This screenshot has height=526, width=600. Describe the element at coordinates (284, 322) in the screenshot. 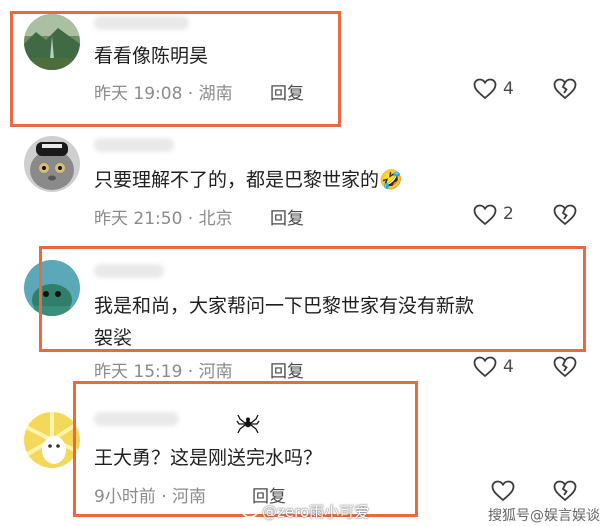

I see `comment-text: 我是和尚，大家帮问一下巴黎世家有没有新款 袈裟` at that location.